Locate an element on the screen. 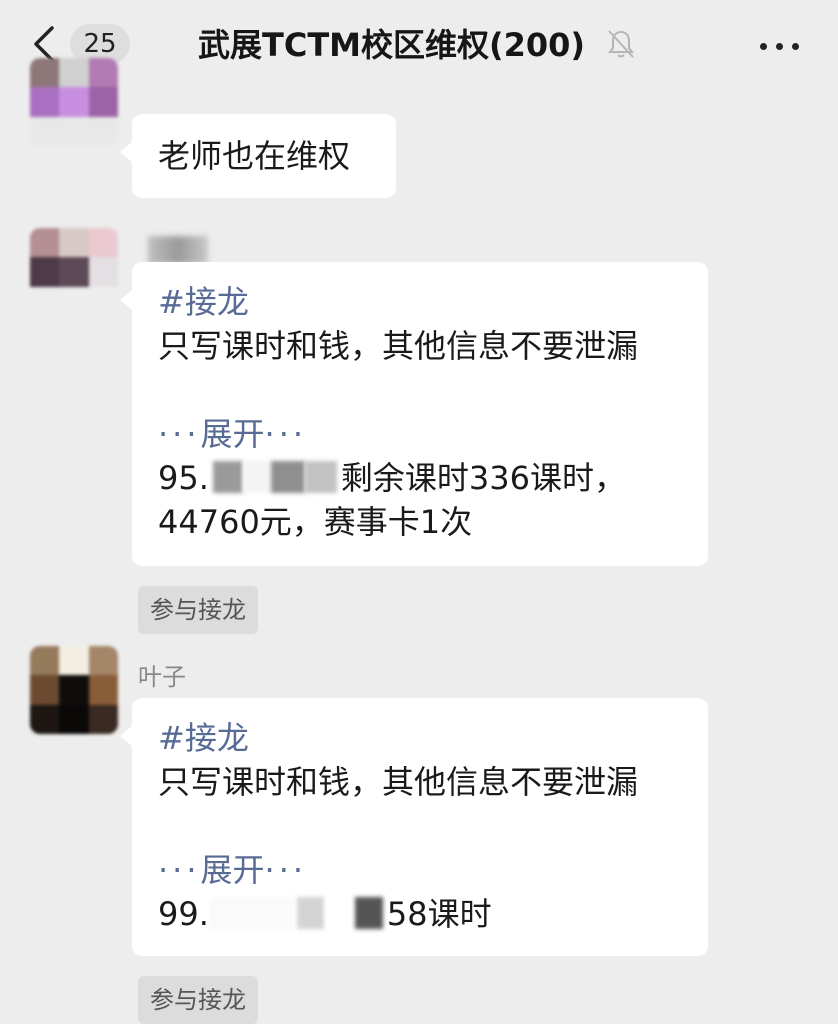 Image resolution: width=838 pixels, height=1024 pixels. jielong-entry: 95. 剩余课时336课时， is located at coordinates (420, 478).